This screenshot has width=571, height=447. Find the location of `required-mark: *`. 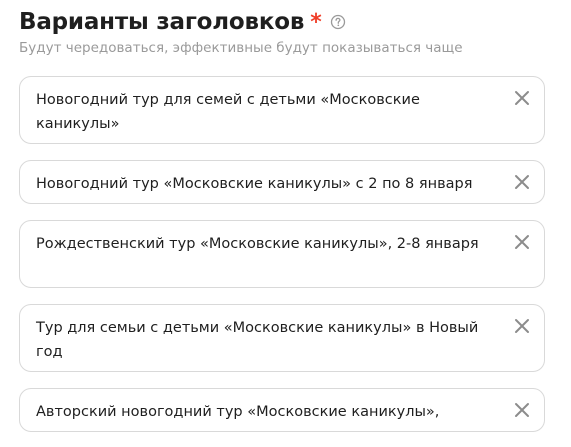

required-mark: * is located at coordinates (316, 22).